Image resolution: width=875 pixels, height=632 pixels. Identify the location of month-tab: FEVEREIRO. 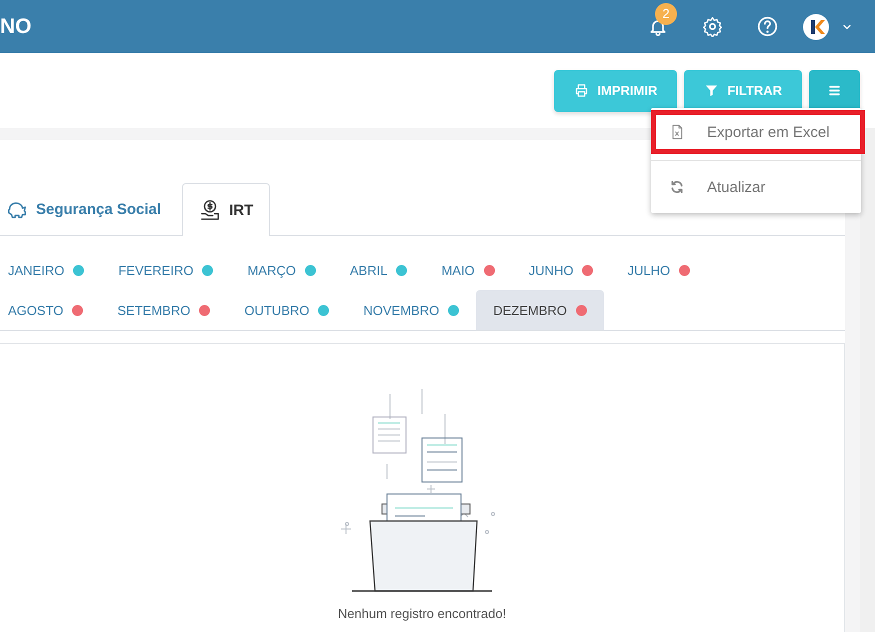
(165, 270).